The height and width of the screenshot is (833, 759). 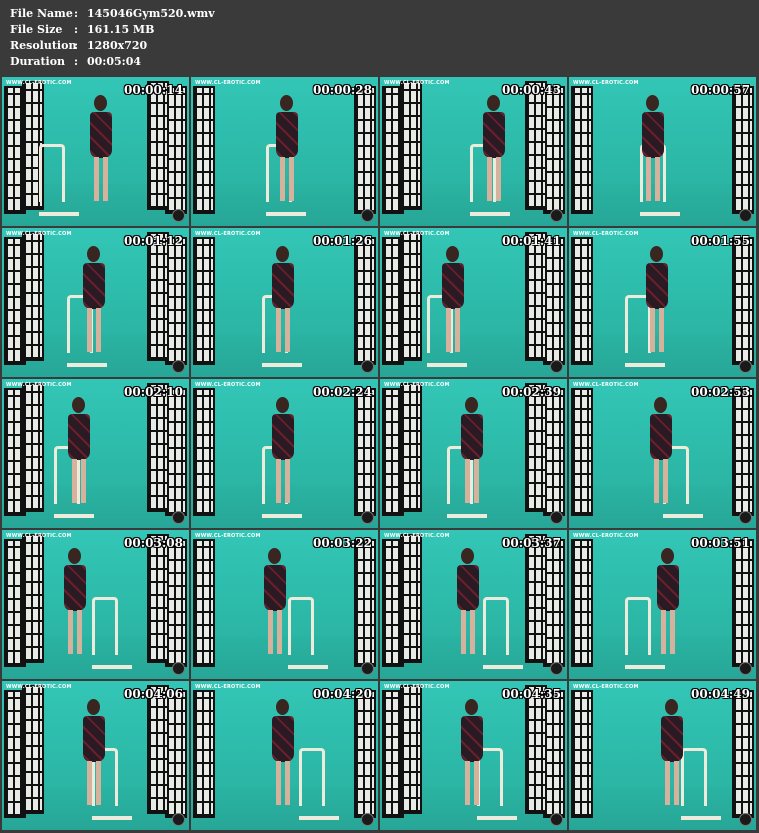 I want to click on video-thumbnail: WWW.CL-EROTIC.COM 00:04:49, so click(x=662, y=755).